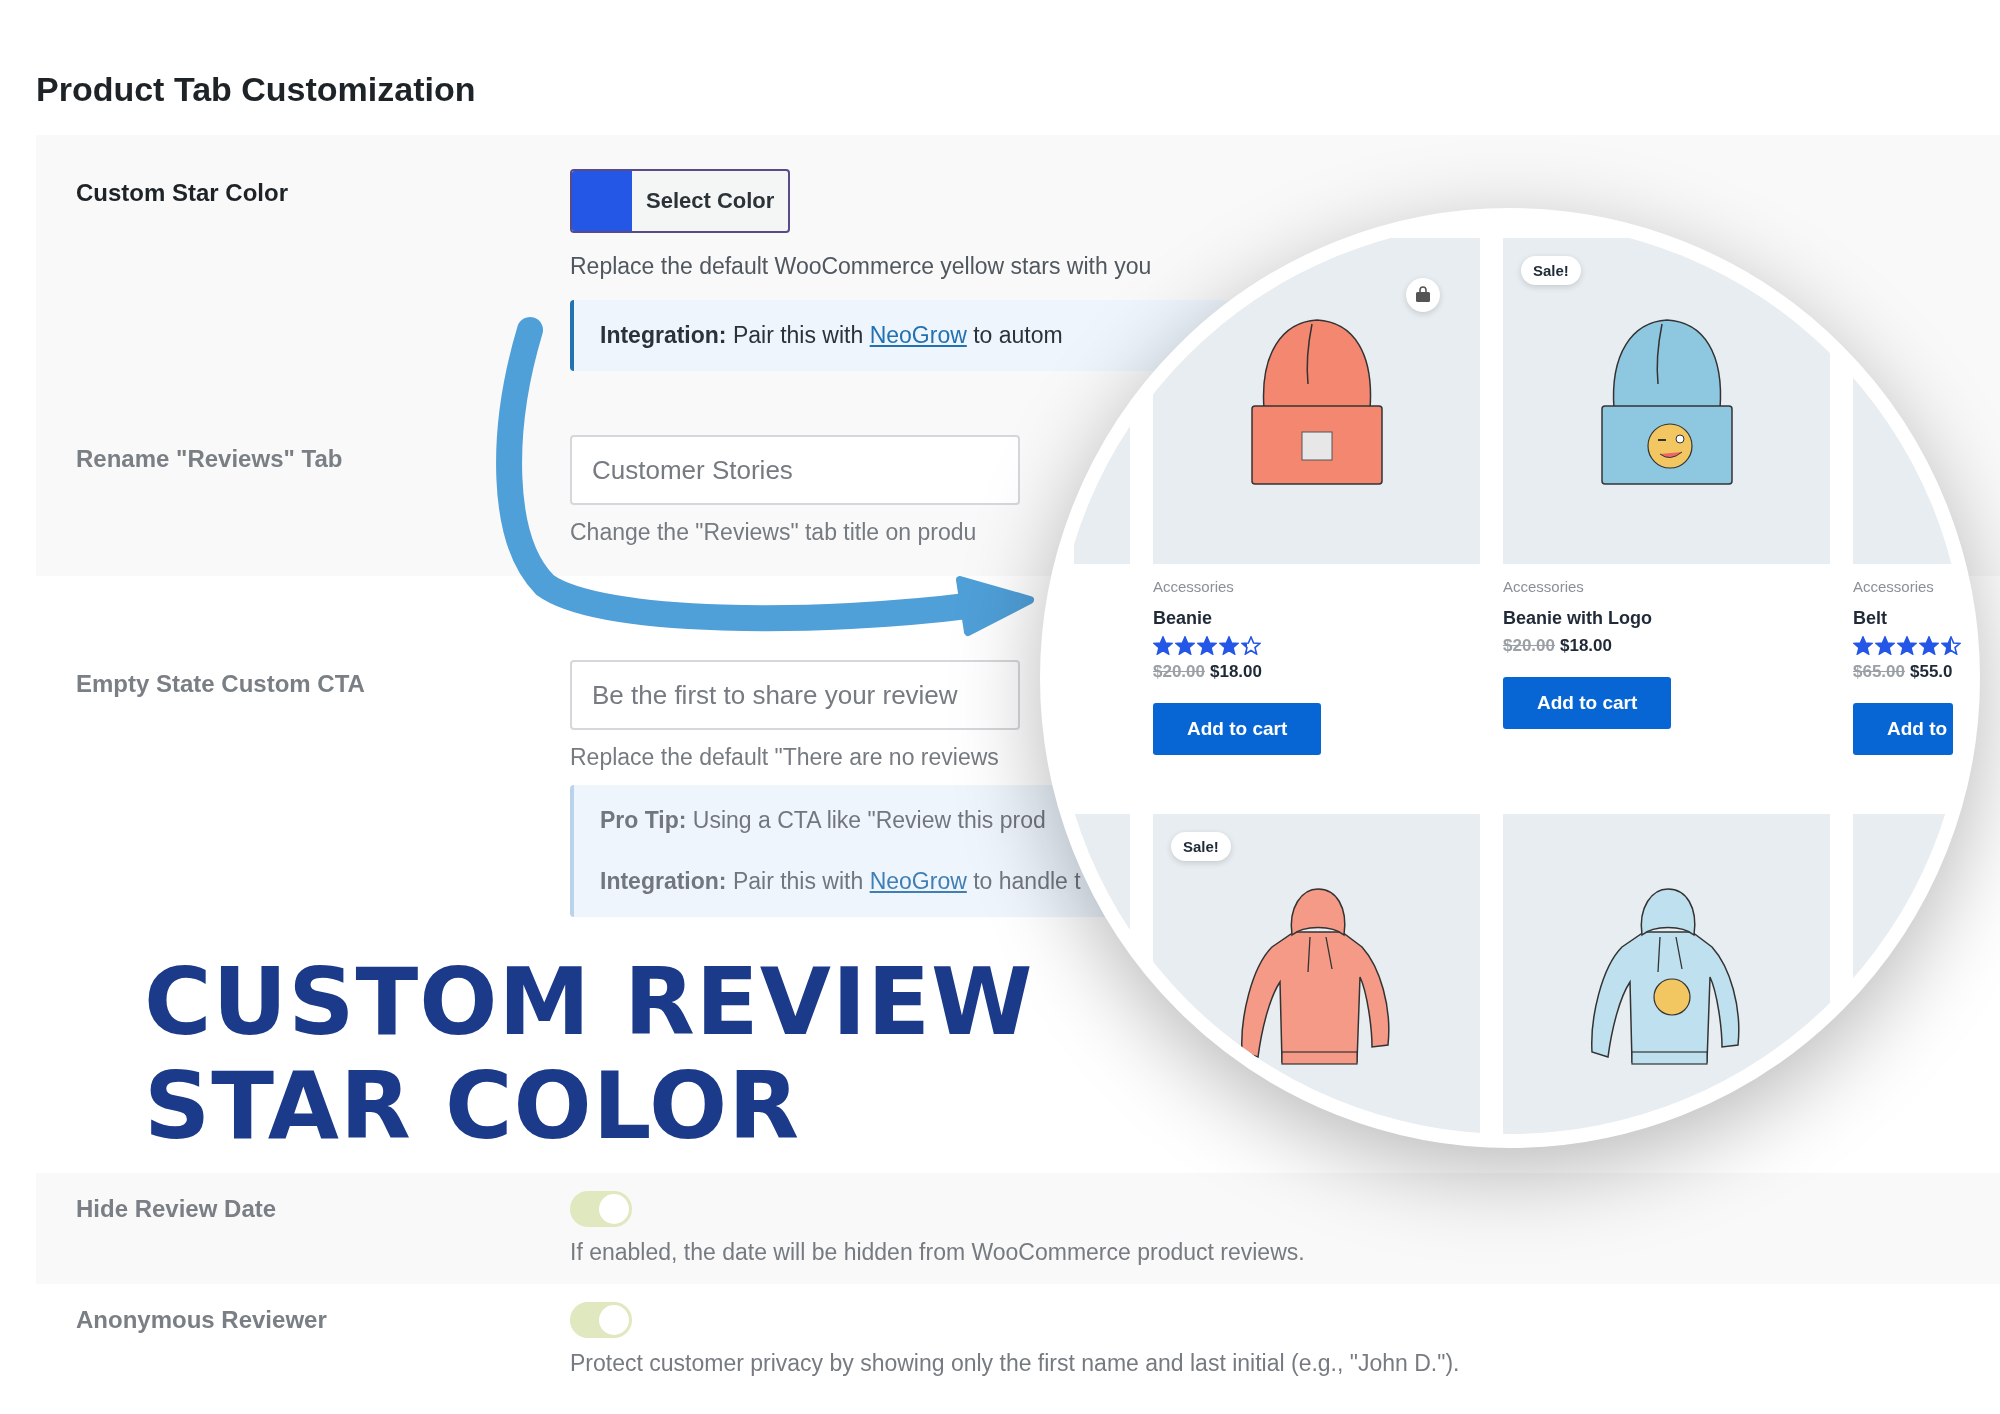 This screenshot has height=1414, width=2000. Describe the element at coordinates (773, 532) in the screenshot. I see `field-hint: Change the "Reviews" tab title on produ` at that location.